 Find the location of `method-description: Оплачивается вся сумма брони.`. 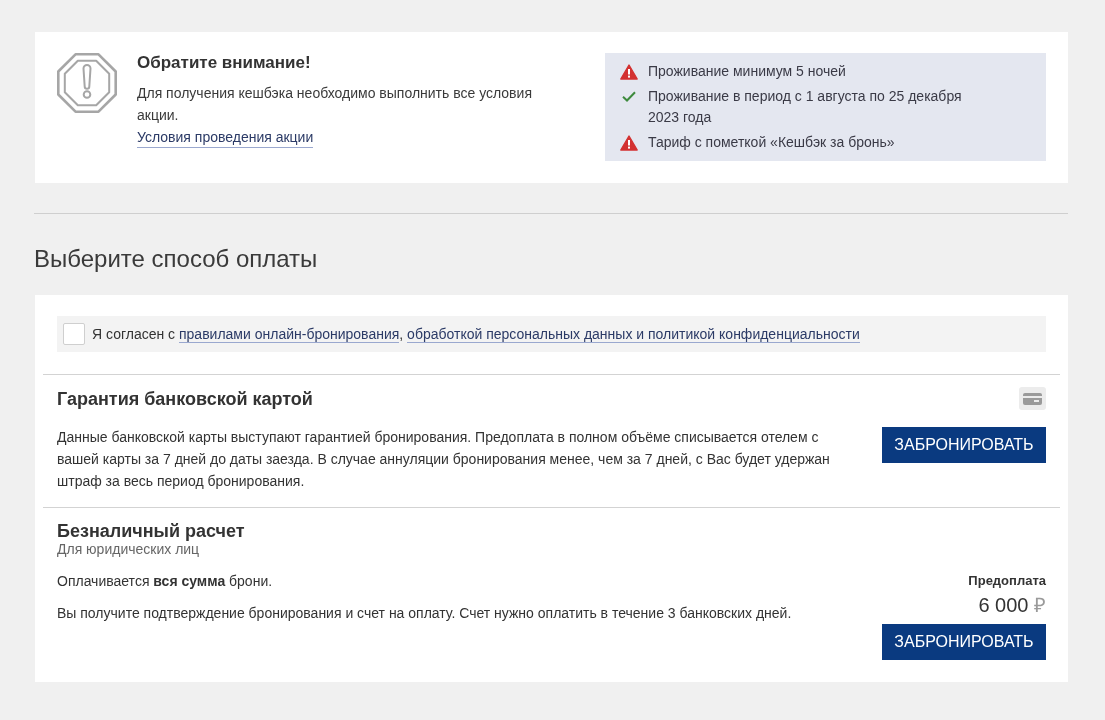

method-description: Оплачивается вся сумма брони. is located at coordinates (165, 581).